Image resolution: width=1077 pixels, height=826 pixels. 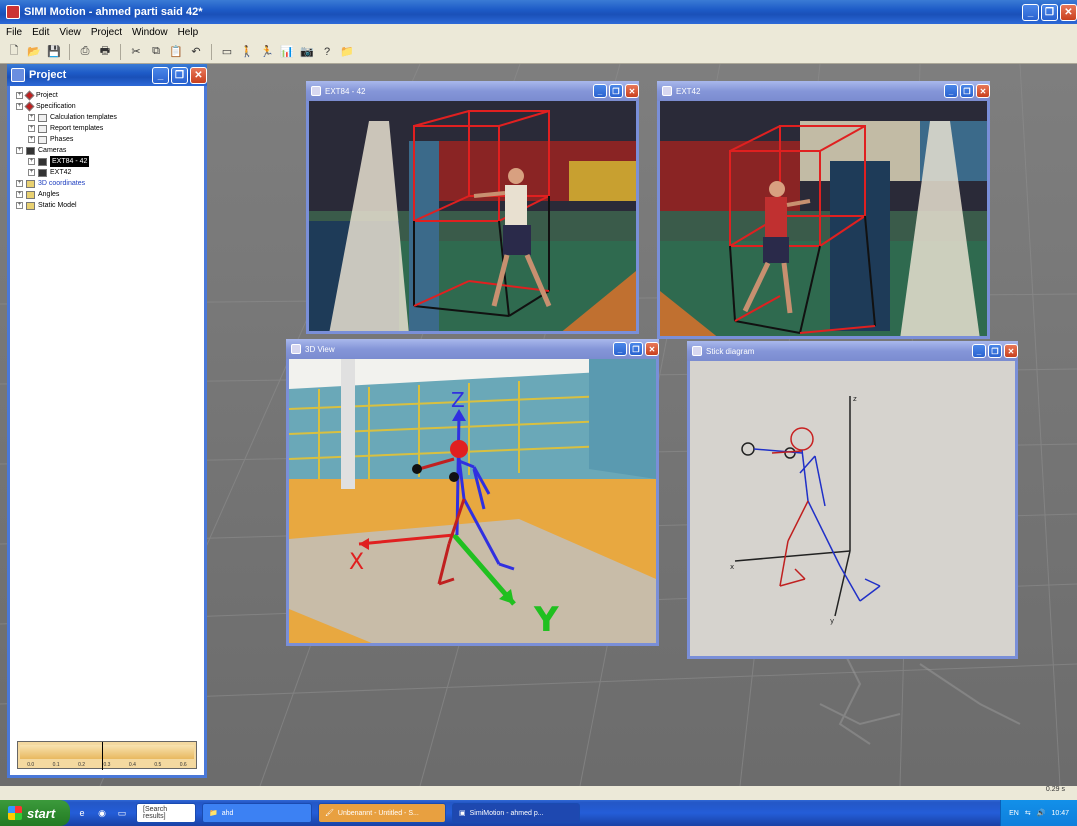 What do you see at coordinates (107, 139) in the screenshot?
I see `tree-node: + Phases` at bounding box center [107, 139].